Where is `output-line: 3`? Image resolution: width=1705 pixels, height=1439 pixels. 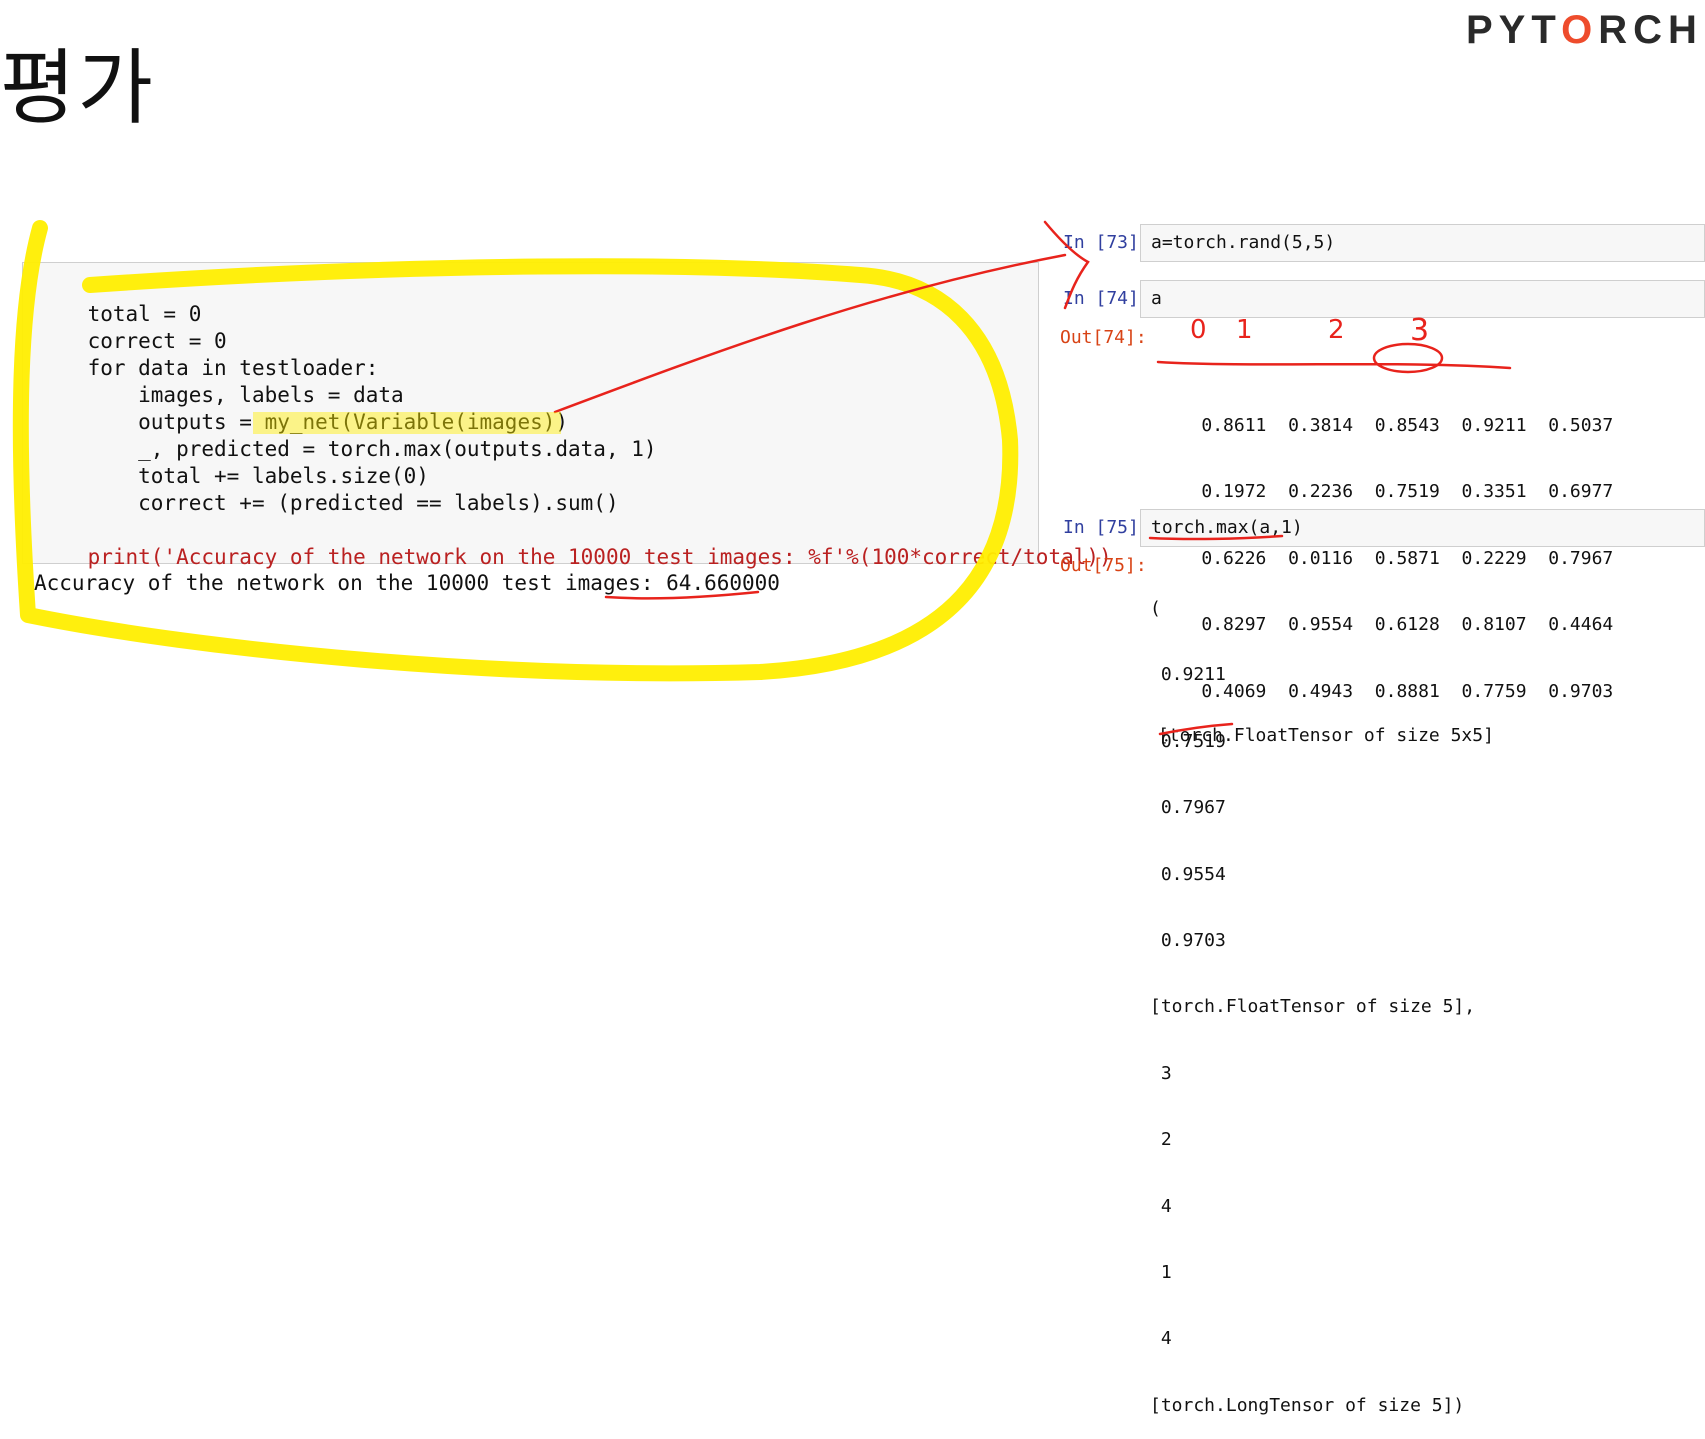
output-line: 3 is located at coordinates (1161, 1073).